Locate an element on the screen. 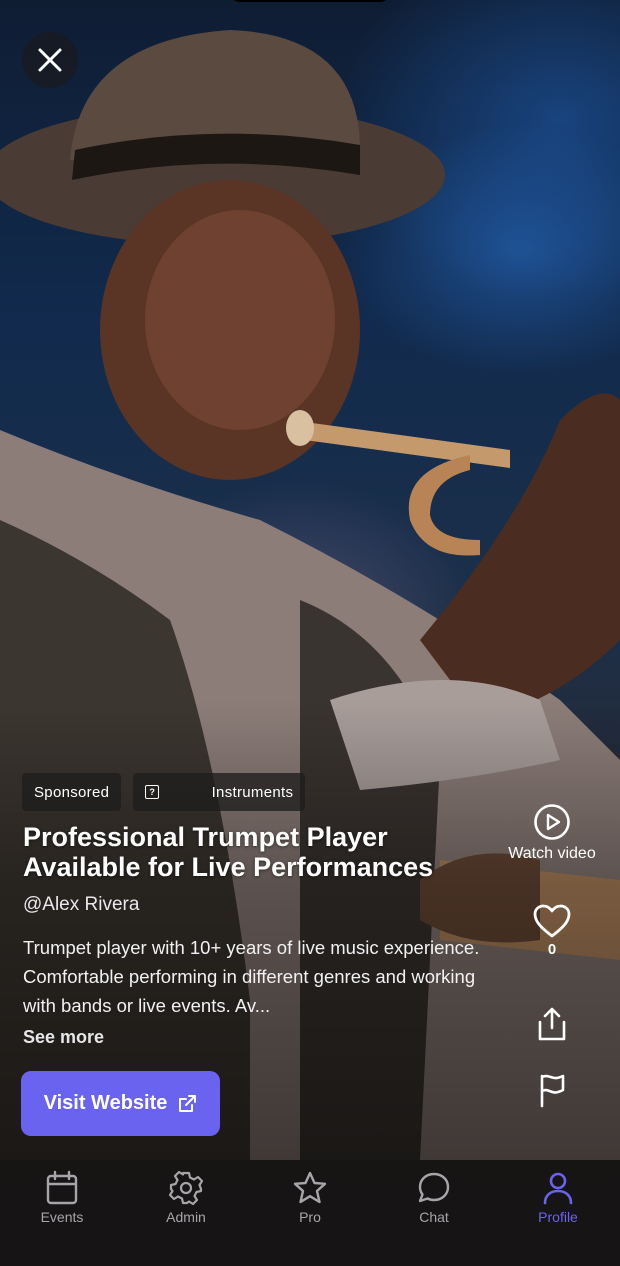  person-icon is located at coordinates (558, 1188).